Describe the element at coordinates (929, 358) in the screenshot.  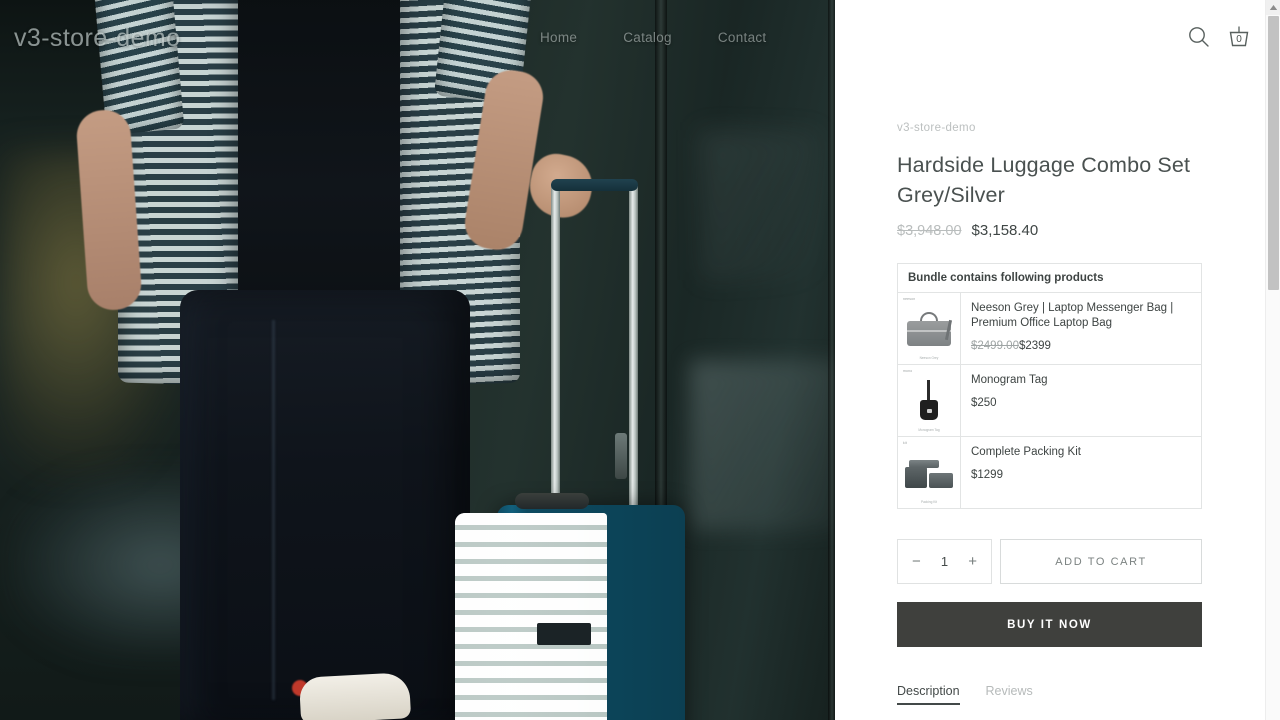
I see `thumb-caption: Neeson Grey` at that location.